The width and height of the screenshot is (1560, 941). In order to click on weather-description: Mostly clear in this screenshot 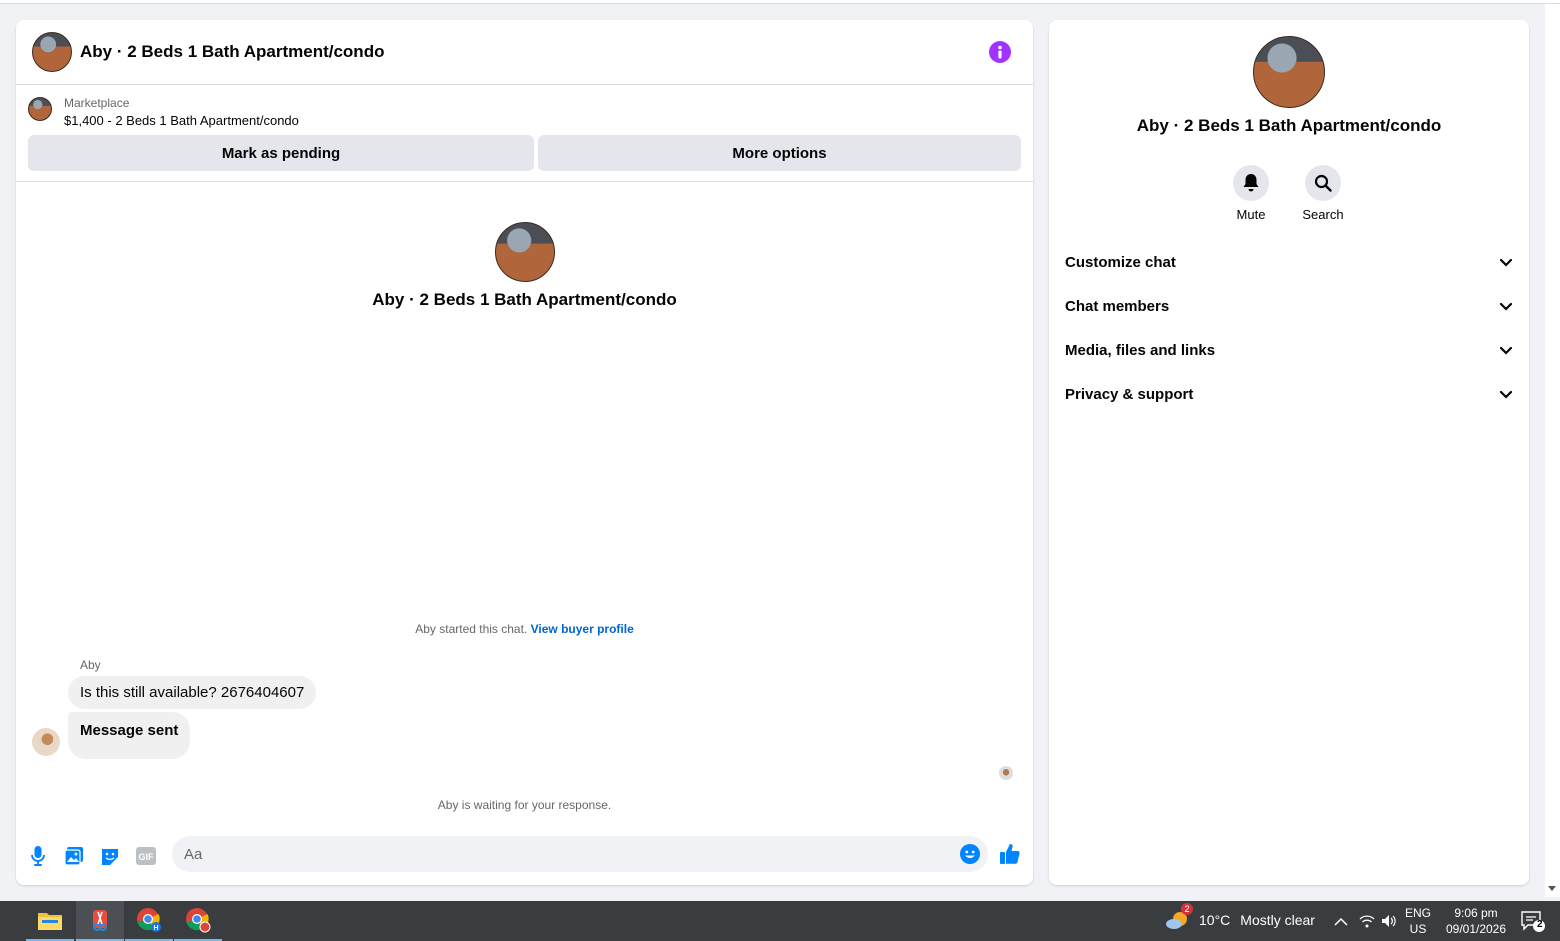, I will do `click(1277, 920)`.